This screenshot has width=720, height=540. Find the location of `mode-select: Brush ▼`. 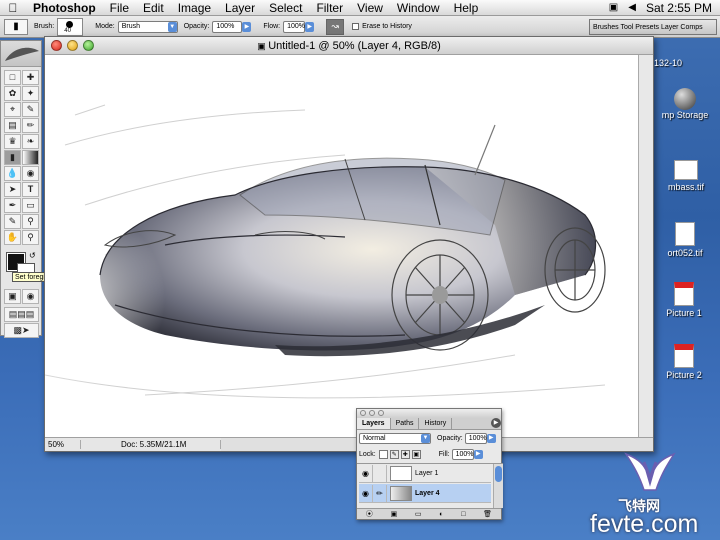

mode-select: Brush ▼ is located at coordinates (147, 26).